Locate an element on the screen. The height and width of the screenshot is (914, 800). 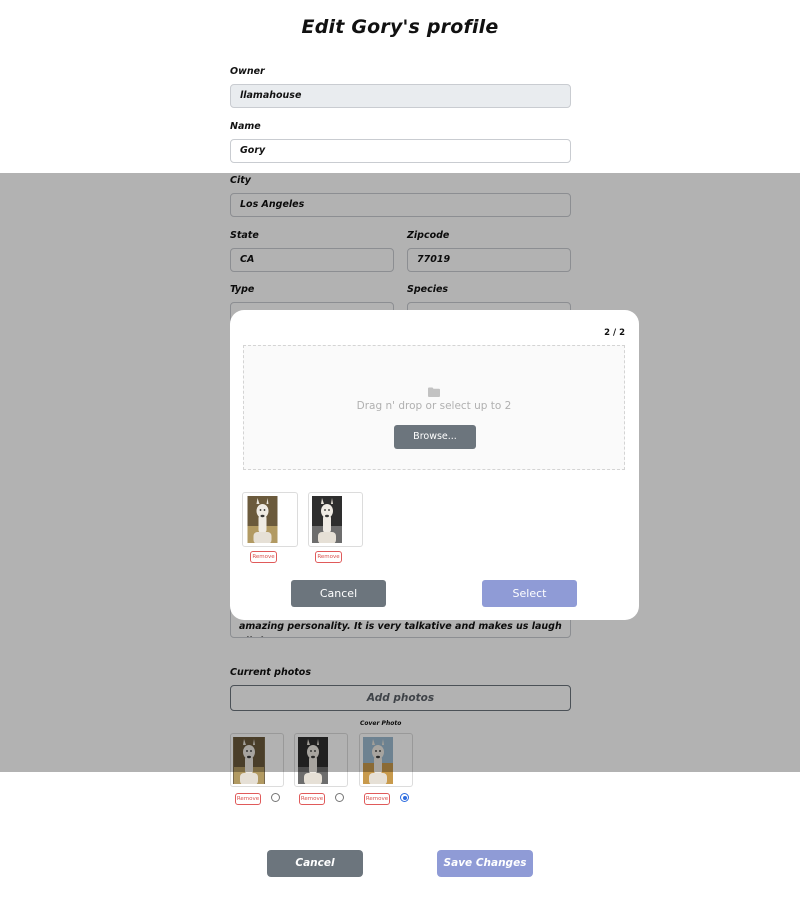
cover-photo-radio-selected is located at coordinates (404, 797).